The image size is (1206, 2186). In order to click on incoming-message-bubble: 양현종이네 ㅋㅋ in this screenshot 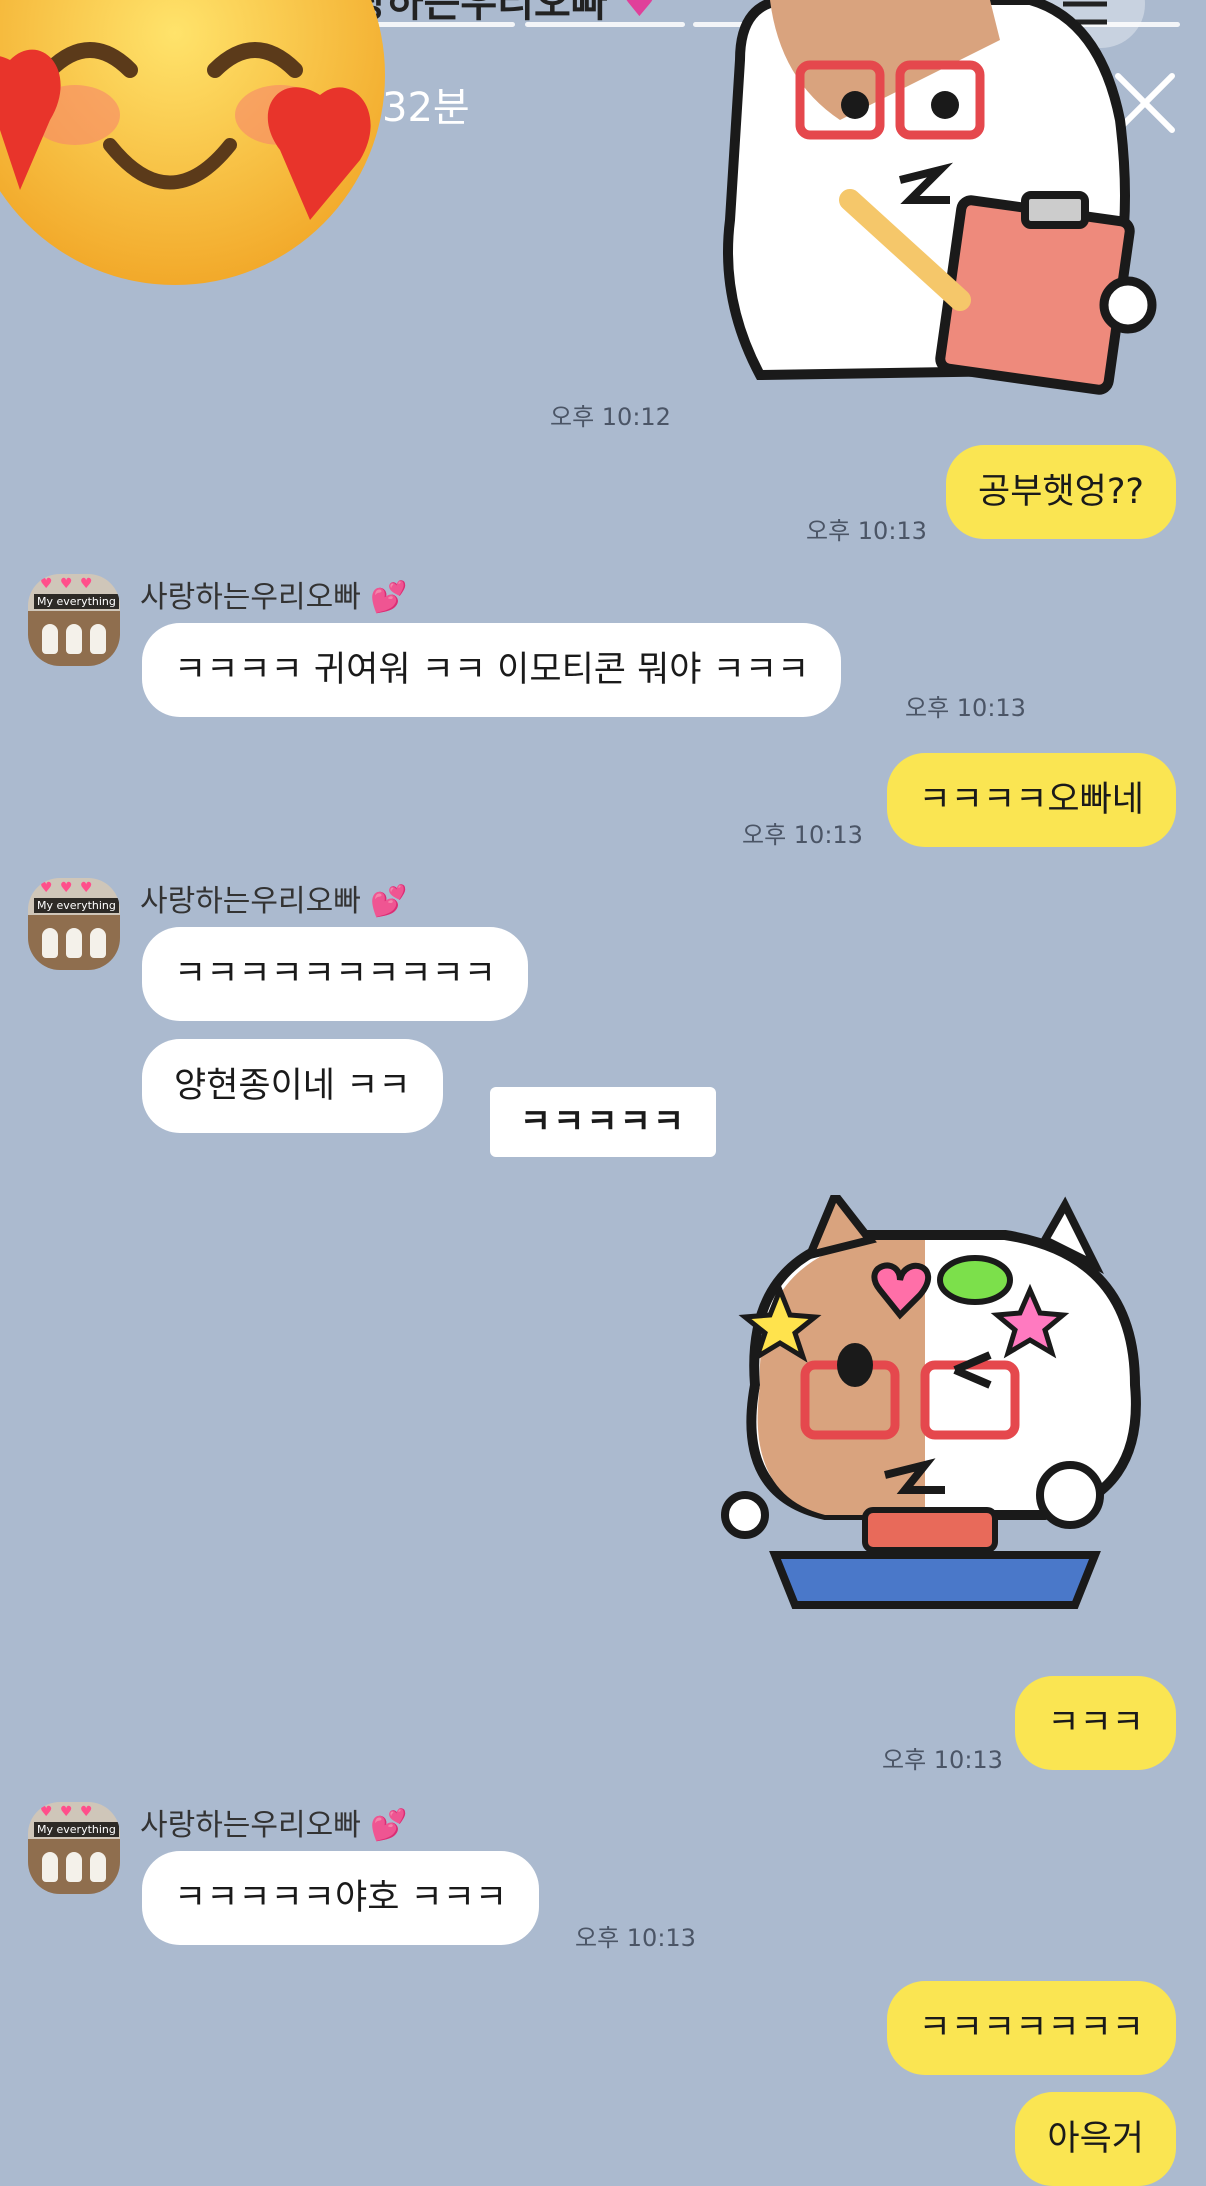, I will do `click(292, 1086)`.